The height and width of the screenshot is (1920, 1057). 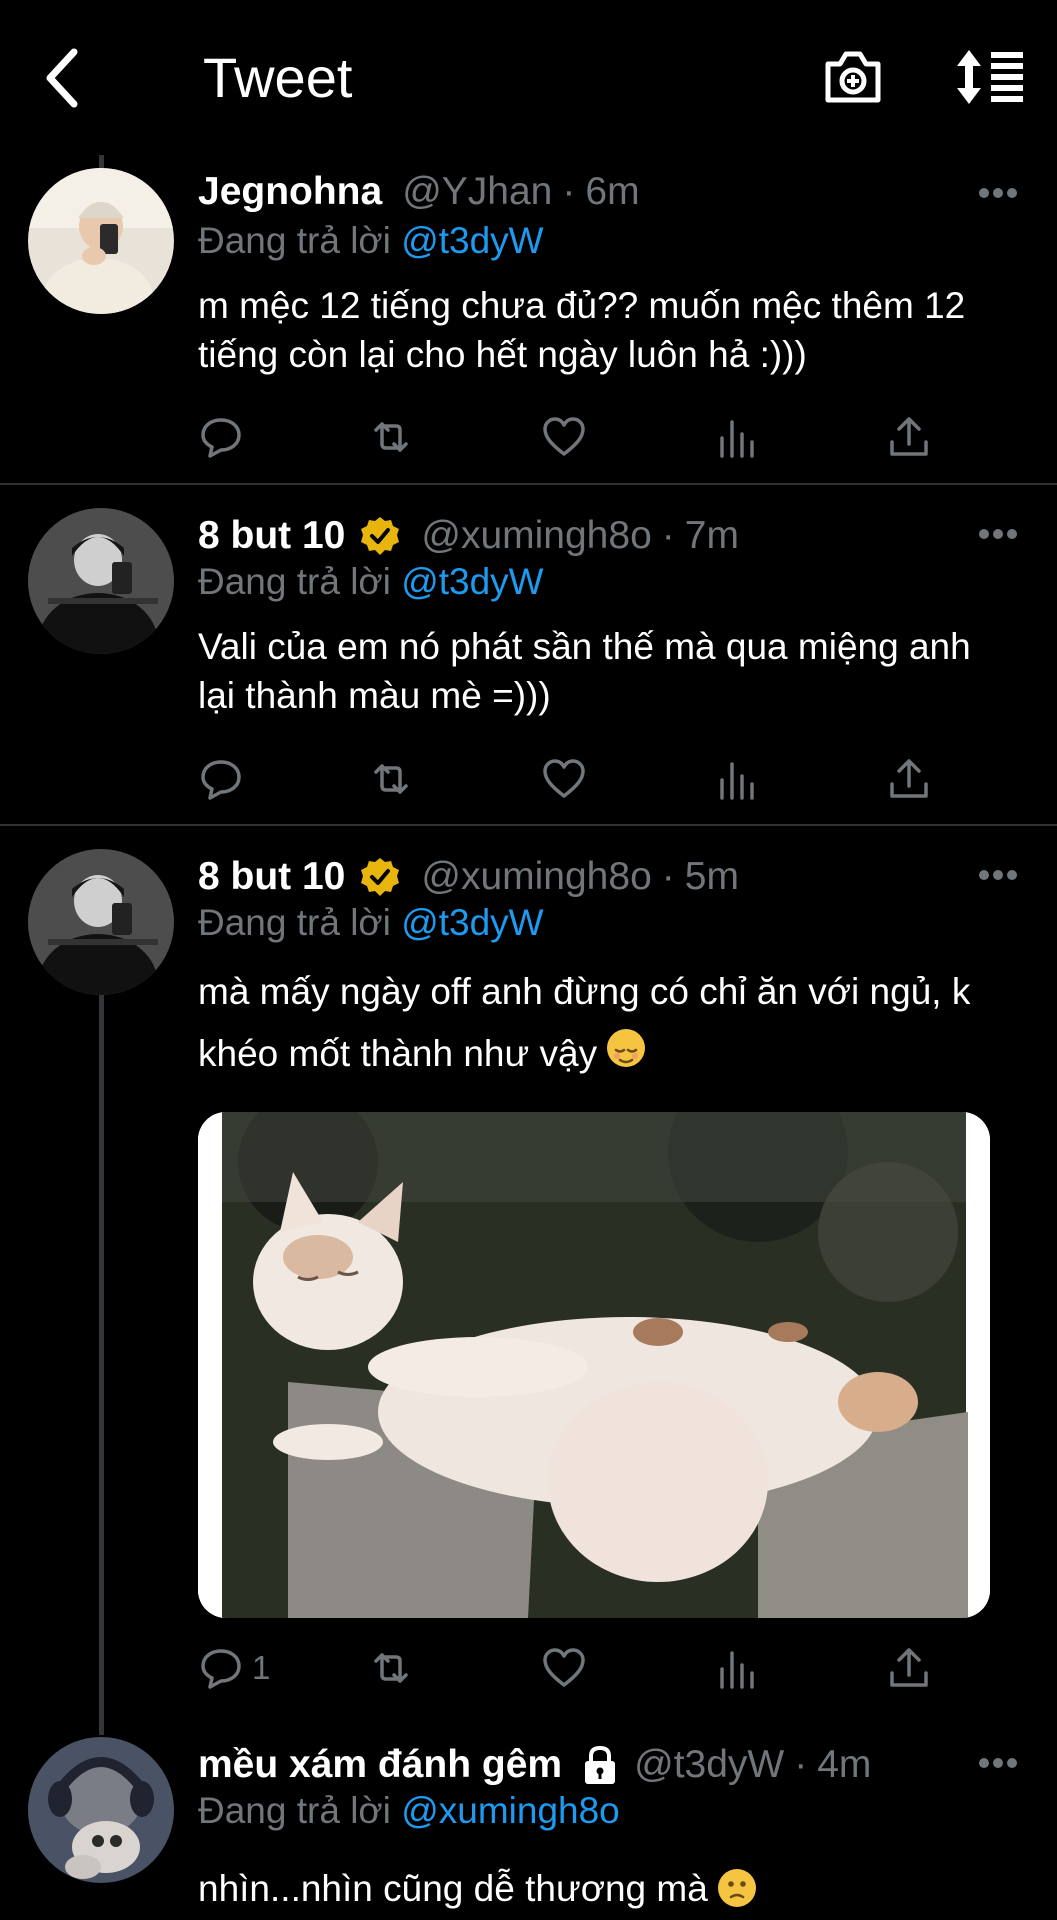 I want to click on avatar, so click(x=101, y=1810).